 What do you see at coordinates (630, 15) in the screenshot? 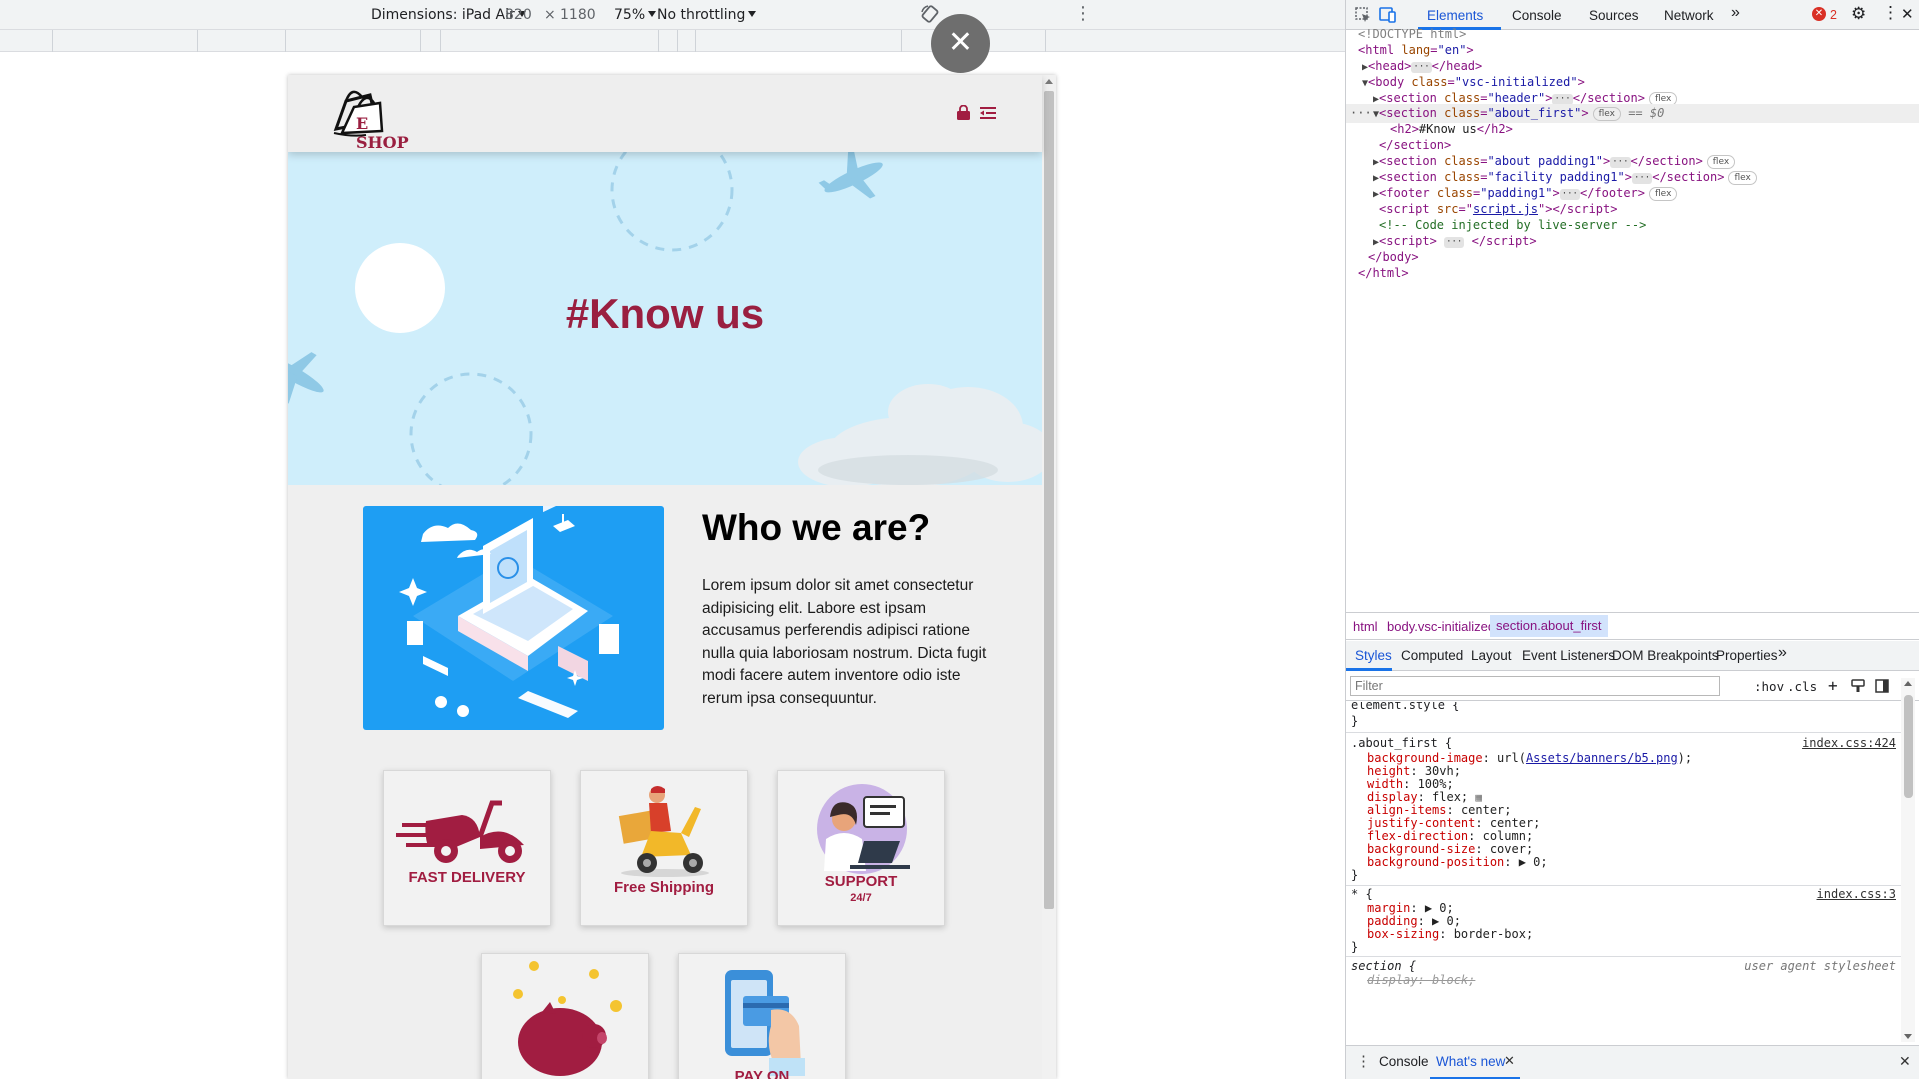
I see `zoom-label: 75%` at bounding box center [630, 15].